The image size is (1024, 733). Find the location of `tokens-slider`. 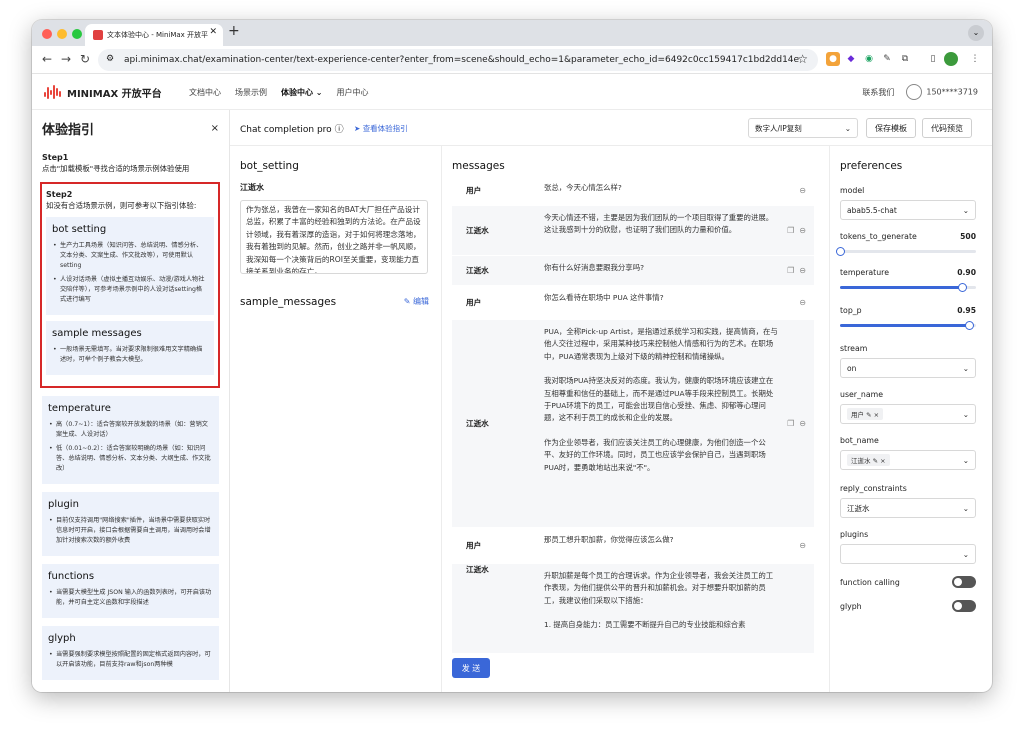

tokens-slider is located at coordinates (906, 251).